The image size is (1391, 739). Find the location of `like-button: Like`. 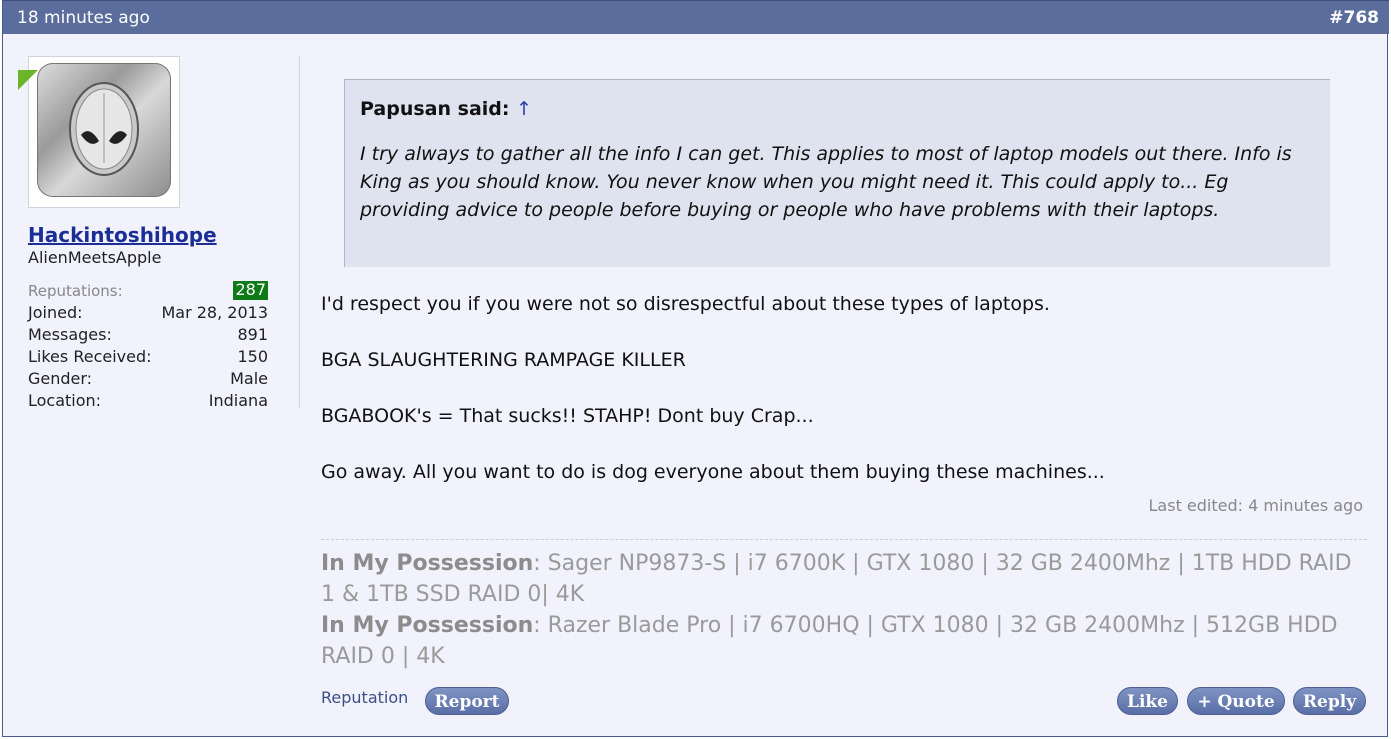

like-button: Like is located at coordinates (1147, 701).